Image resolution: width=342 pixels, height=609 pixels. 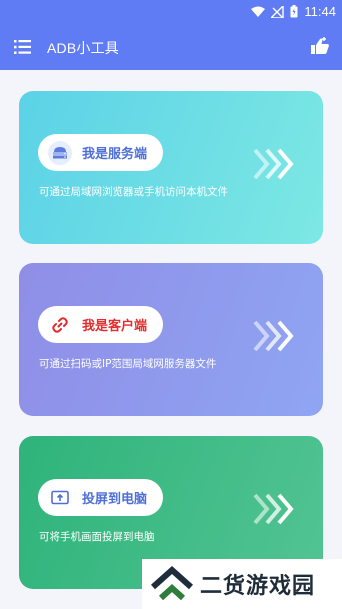 I want to click on thumbs-up-icon, so click(x=320, y=46).